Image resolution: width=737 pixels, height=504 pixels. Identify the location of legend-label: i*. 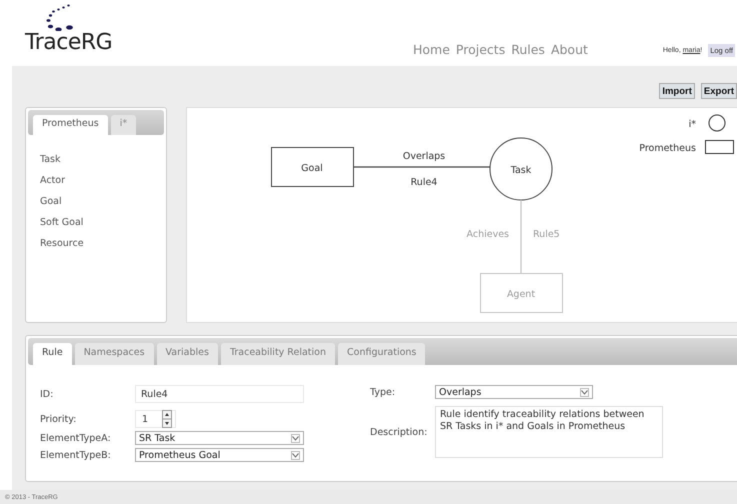
(692, 124).